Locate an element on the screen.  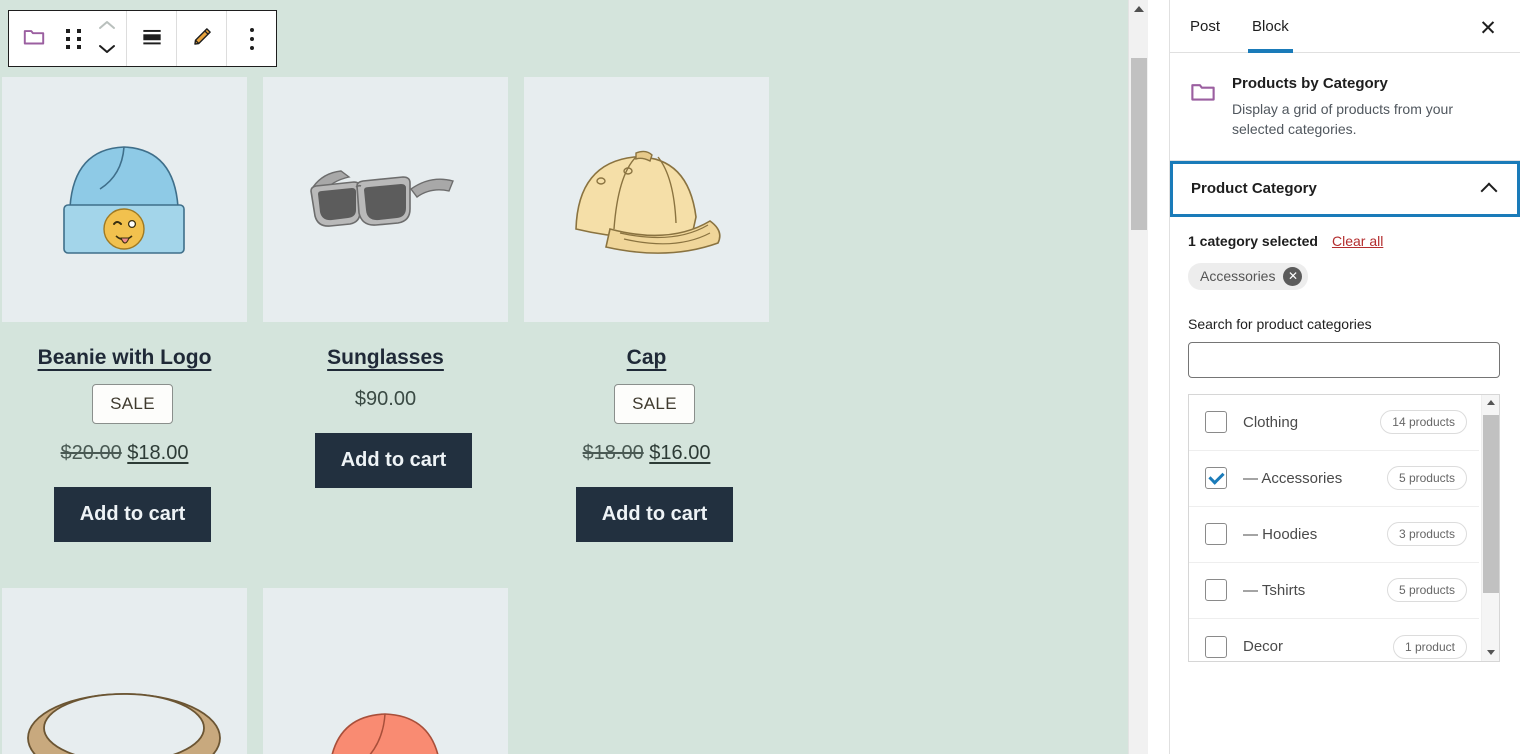
category-row-decor: Decor 1 product is located at coordinates (1334, 640).